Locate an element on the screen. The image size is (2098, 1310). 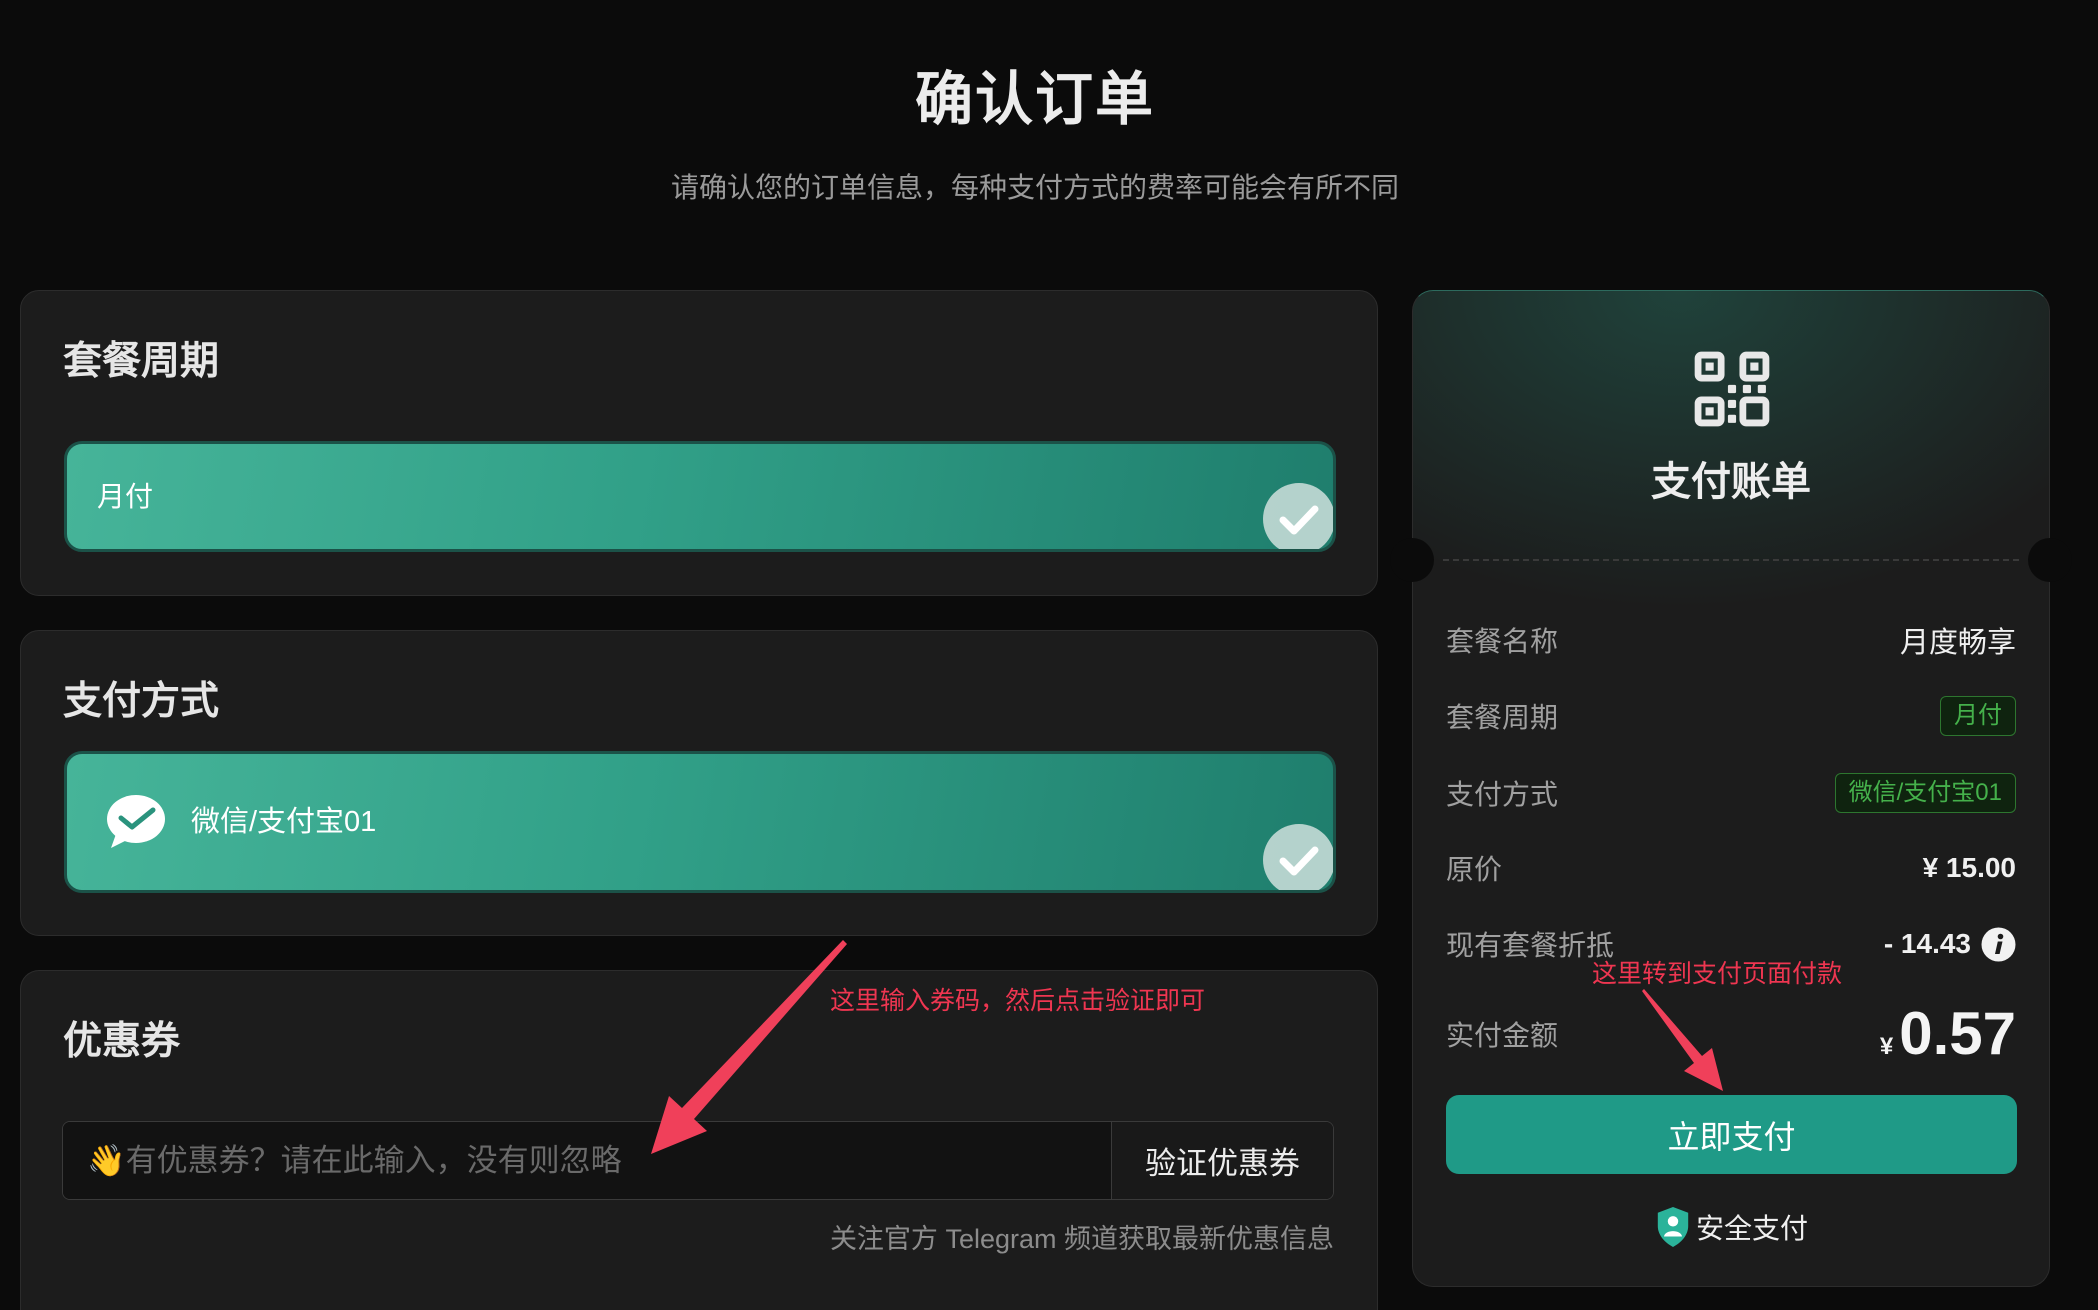
bill-row-label: 套餐周期 is located at coordinates (1502, 717).